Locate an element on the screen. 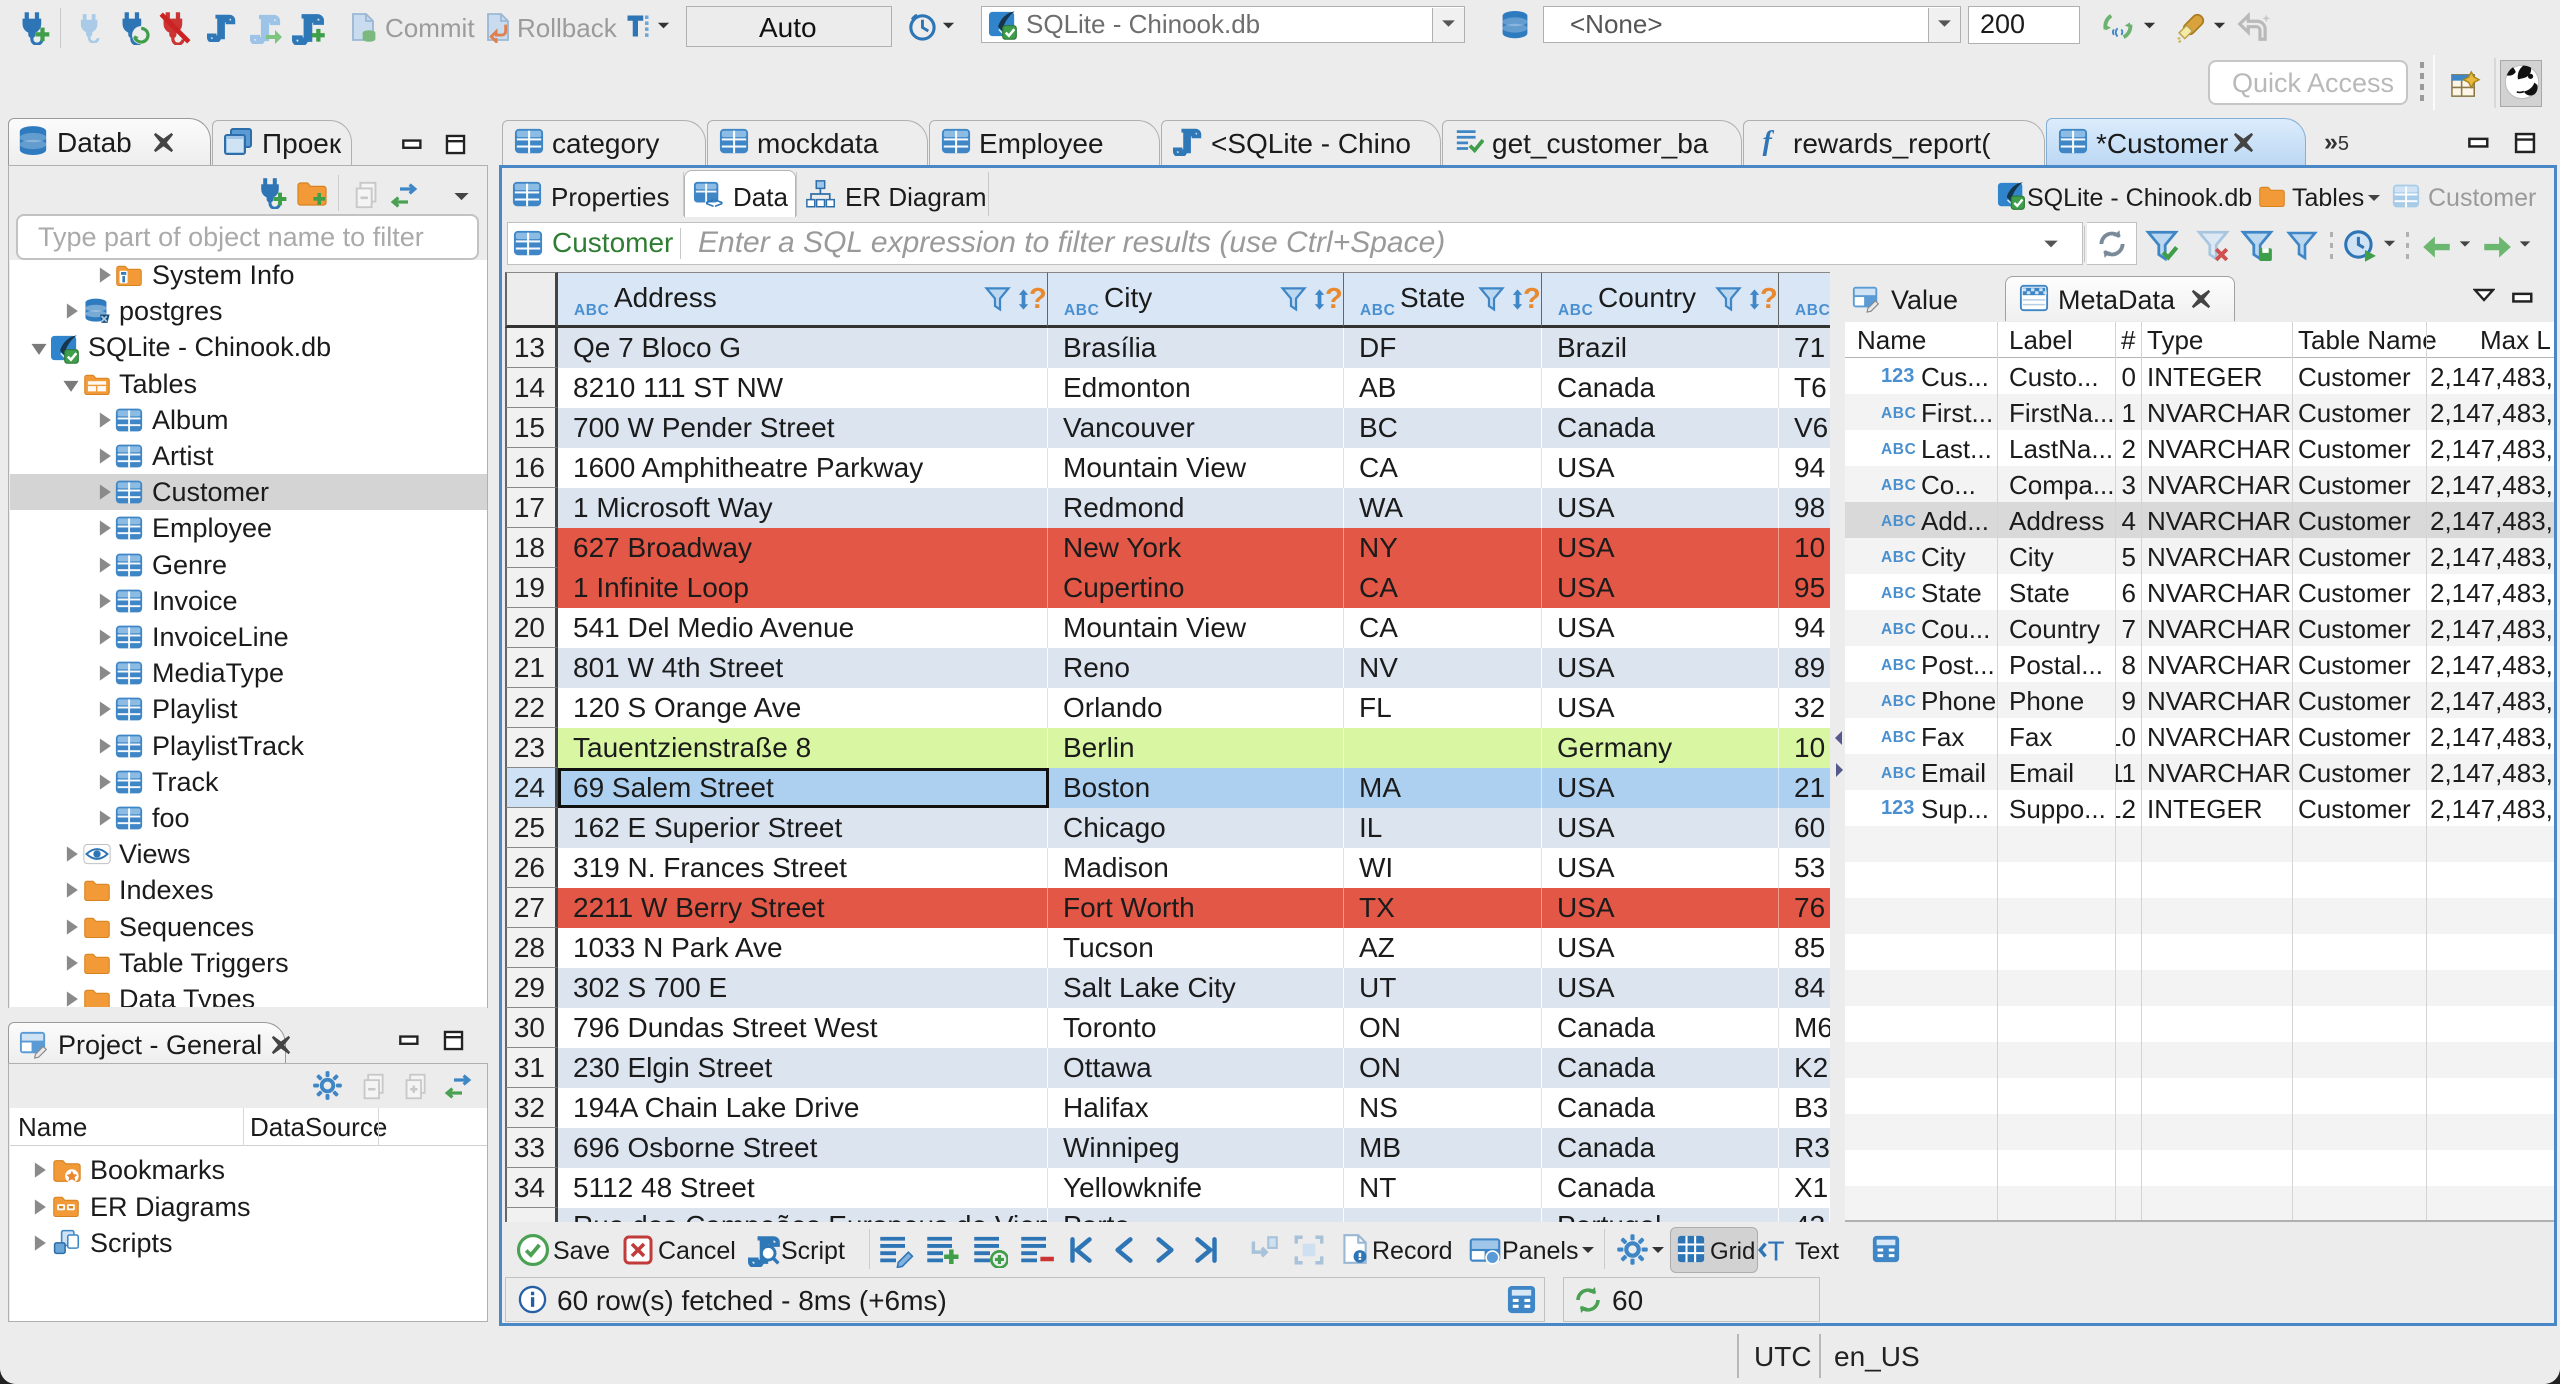 This screenshot has width=2560, height=1384. svg-text: f is located at coordinates (1769, 141).